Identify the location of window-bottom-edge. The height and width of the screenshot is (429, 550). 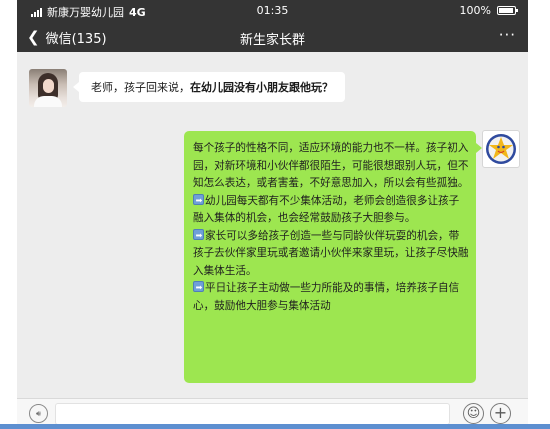
(275, 426).